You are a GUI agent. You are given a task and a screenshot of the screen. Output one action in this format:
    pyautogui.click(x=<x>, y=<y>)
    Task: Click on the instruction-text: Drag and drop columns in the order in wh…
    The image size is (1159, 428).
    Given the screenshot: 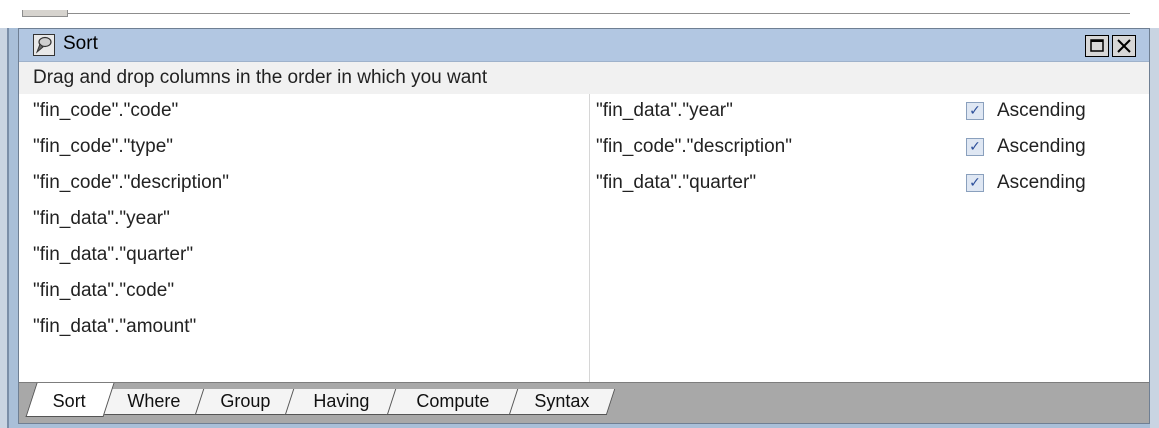 What is the action you would take?
    pyautogui.click(x=584, y=78)
    